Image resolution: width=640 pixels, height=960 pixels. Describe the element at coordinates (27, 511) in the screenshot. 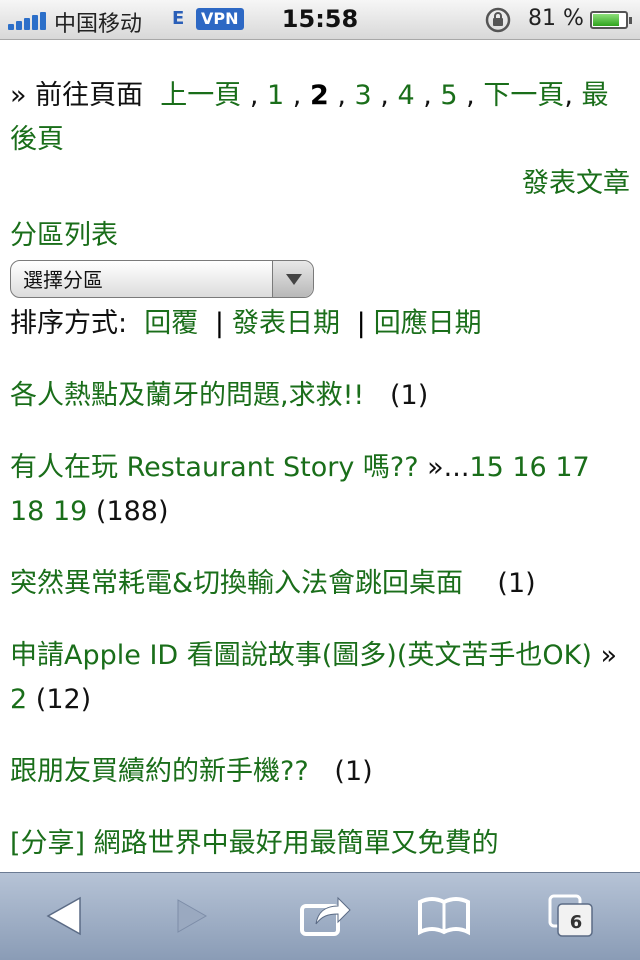

I see `thread-page-link: 18` at that location.